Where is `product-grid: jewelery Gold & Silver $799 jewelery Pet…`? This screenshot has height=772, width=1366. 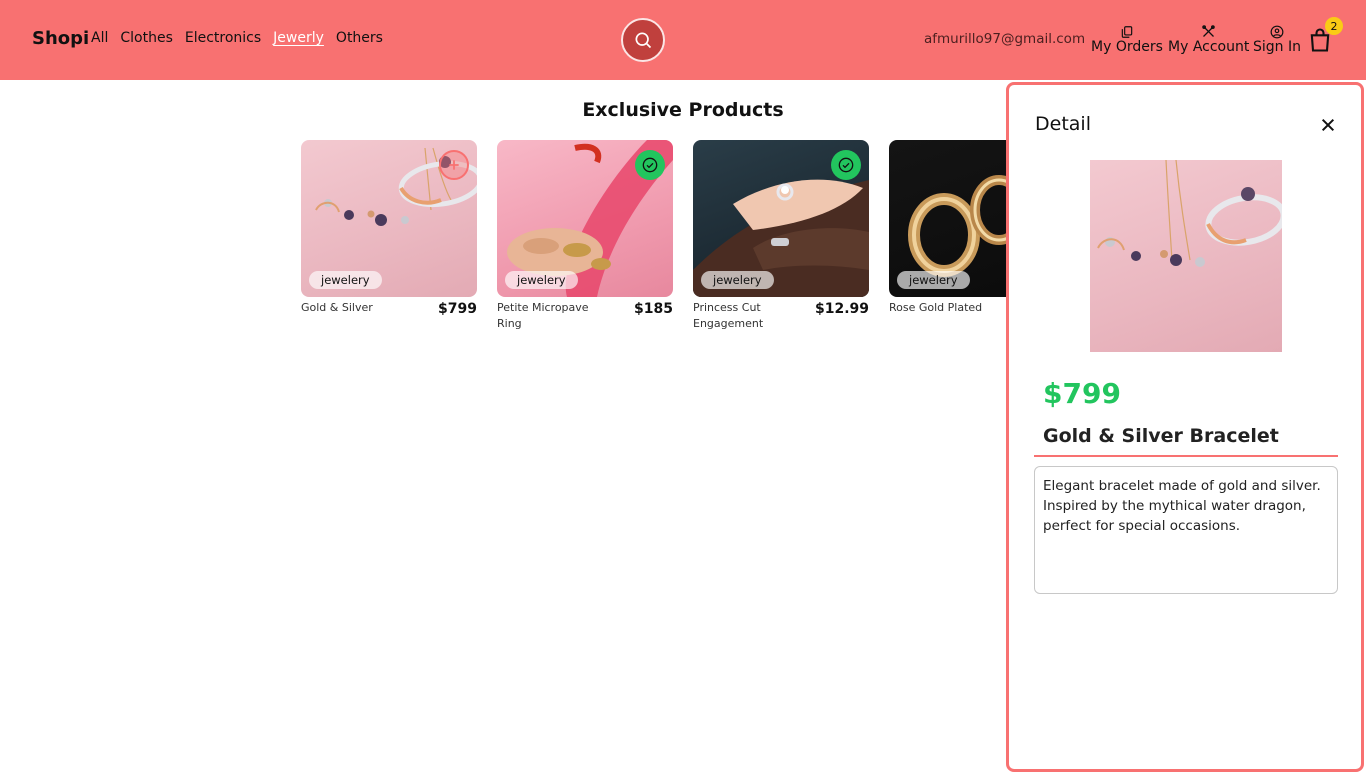 product-grid: jewelery Gold & Silver $799 jewelery Pet… is located at coordinates (683, 236).